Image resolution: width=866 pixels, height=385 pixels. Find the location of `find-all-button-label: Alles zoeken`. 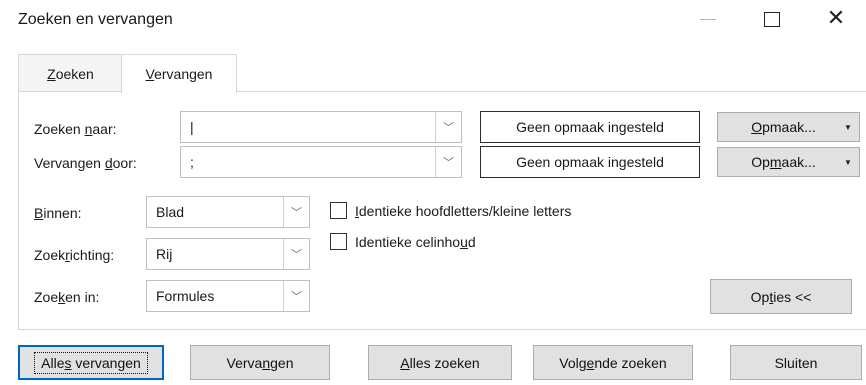

find-all-button-label: Alles zoeken is located at coordinates (440, 362).